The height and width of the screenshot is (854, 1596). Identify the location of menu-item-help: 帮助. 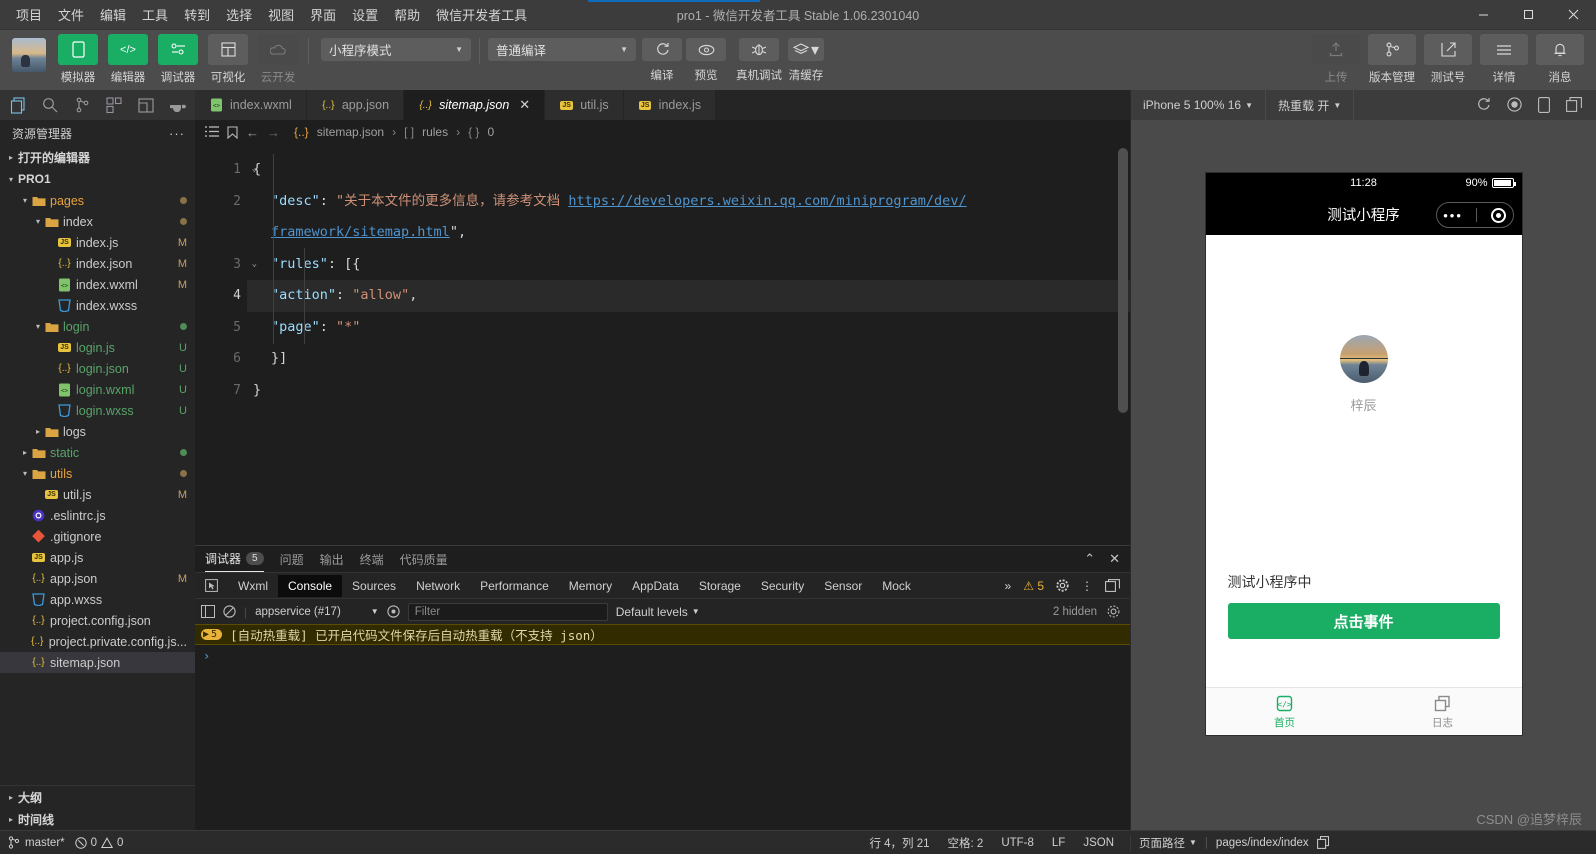
(407, 14).